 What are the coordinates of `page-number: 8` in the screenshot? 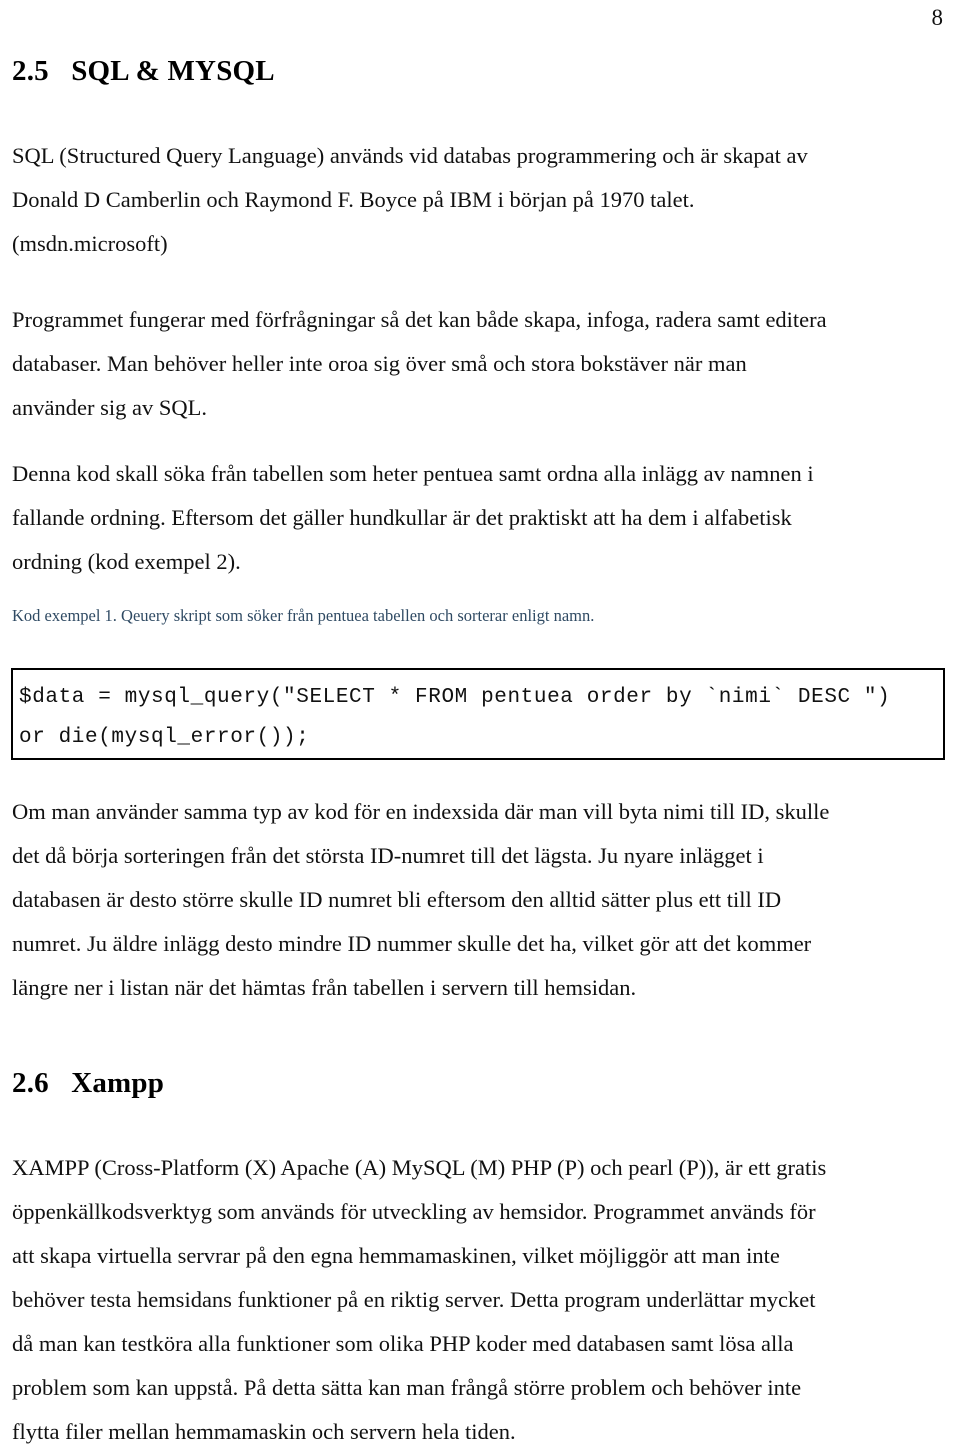 It's located at (937, 17).